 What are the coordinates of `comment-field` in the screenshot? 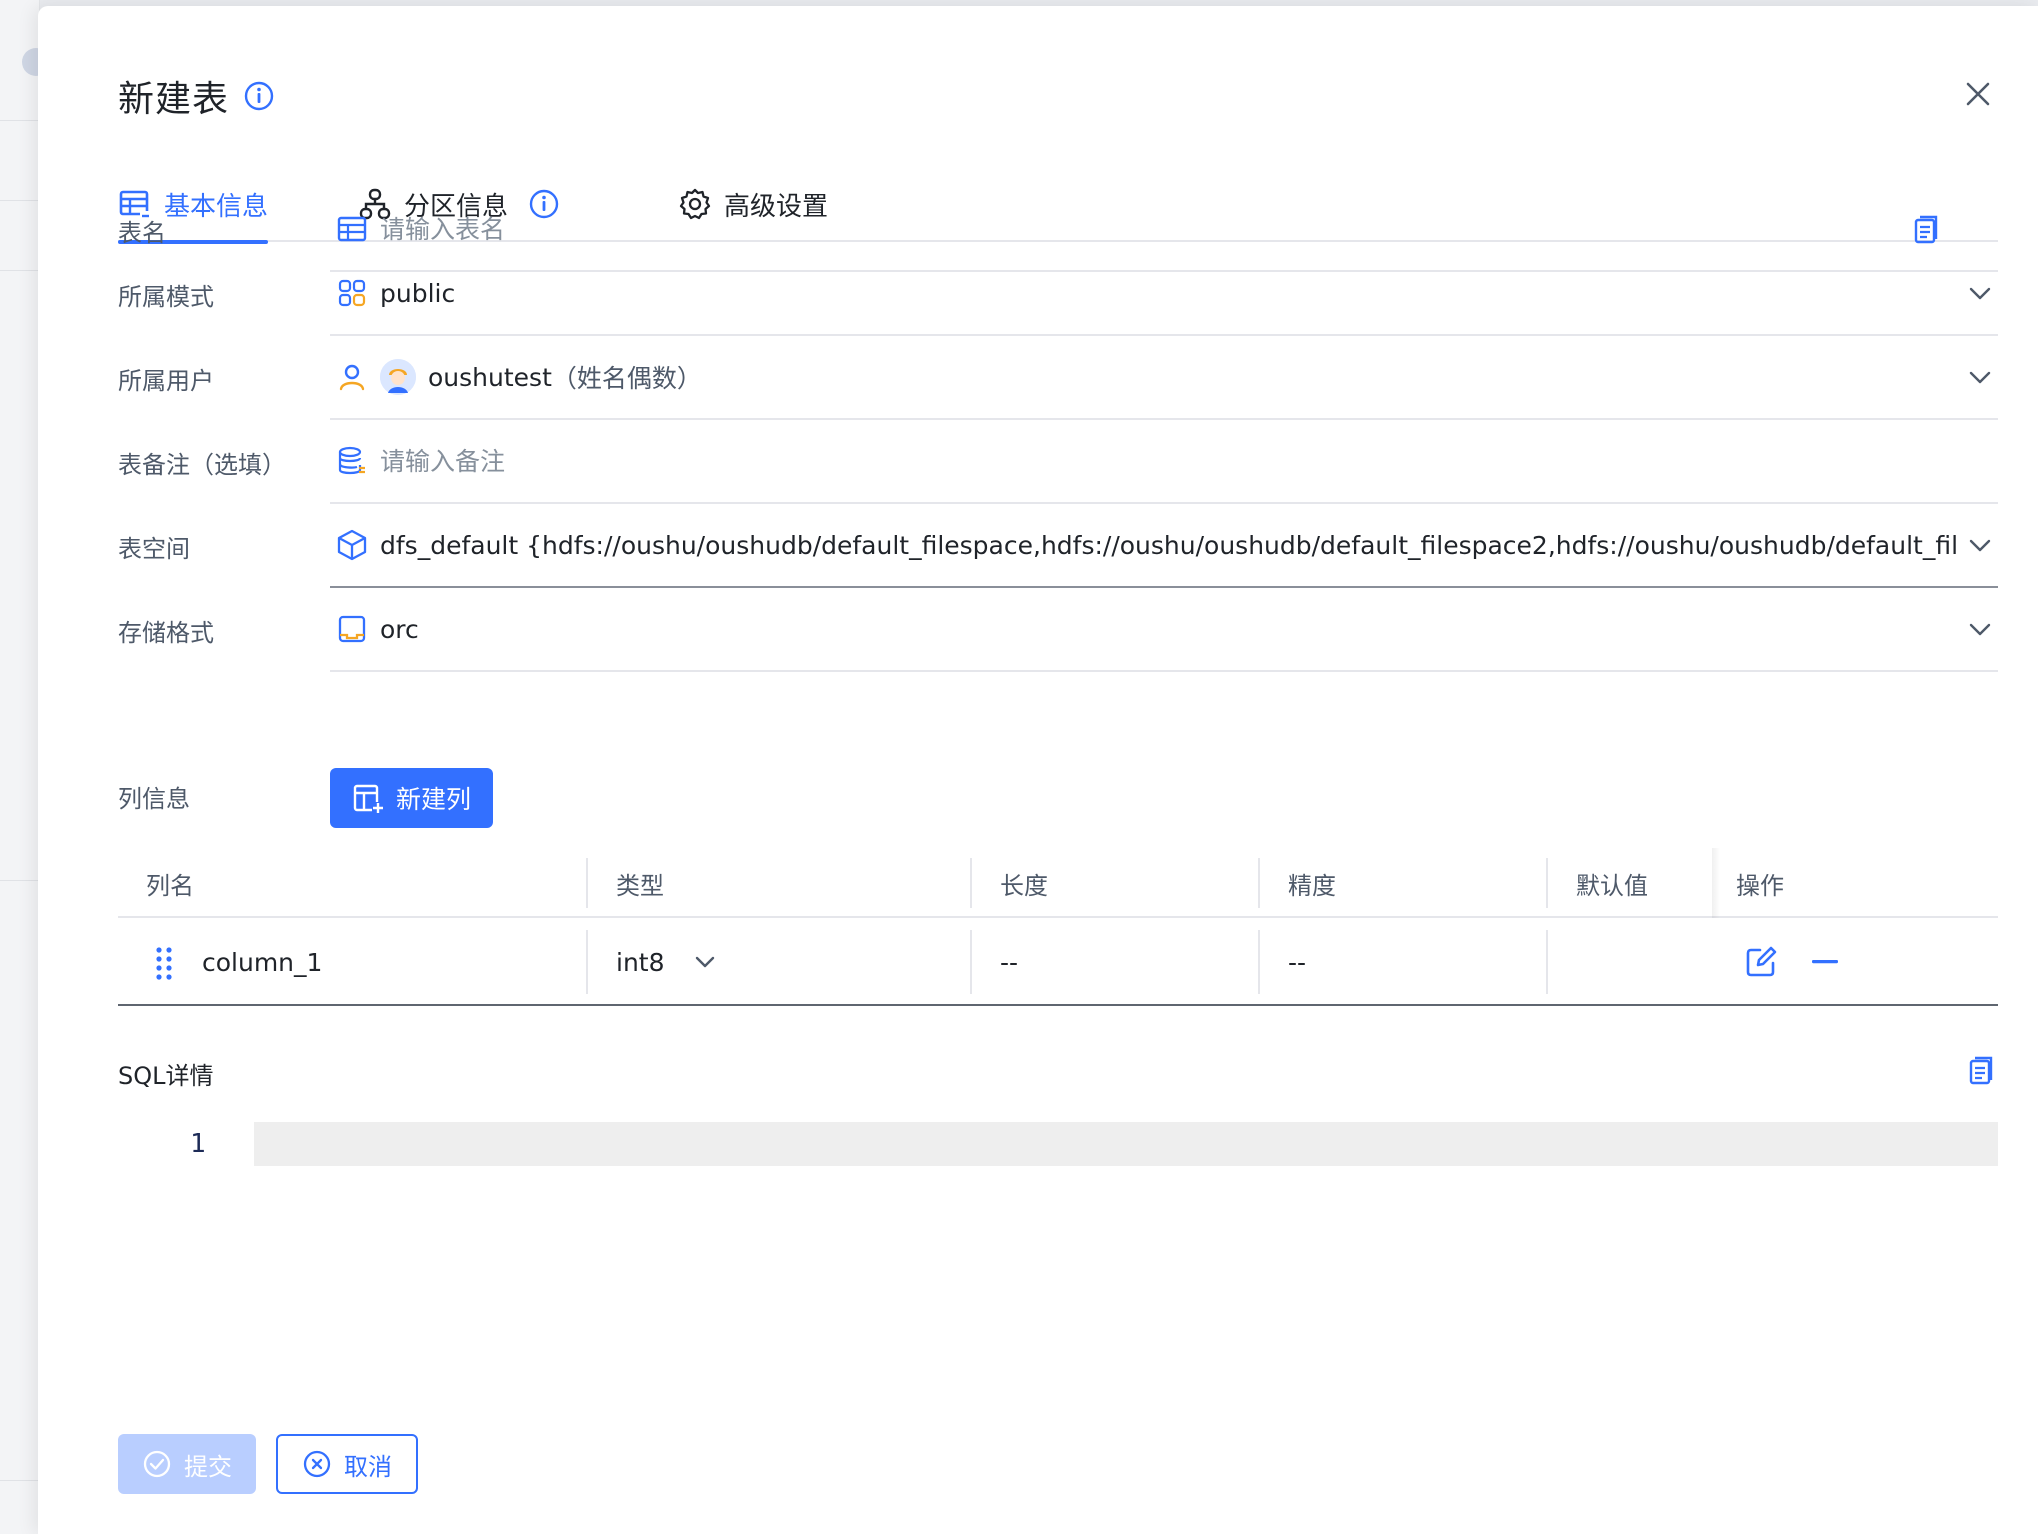 It's located at (1164, 462).